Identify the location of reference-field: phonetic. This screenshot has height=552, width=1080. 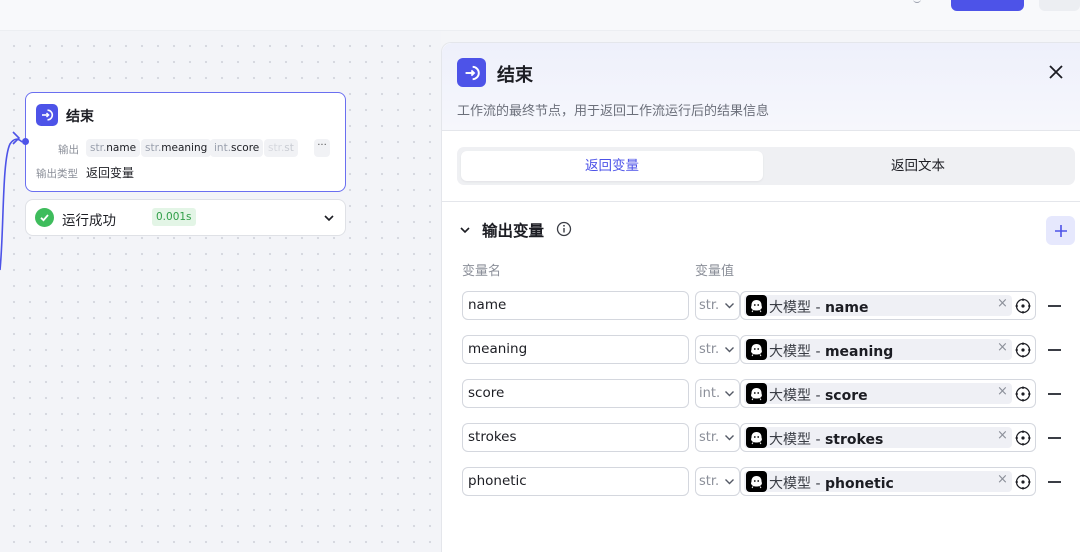
(859, 484).